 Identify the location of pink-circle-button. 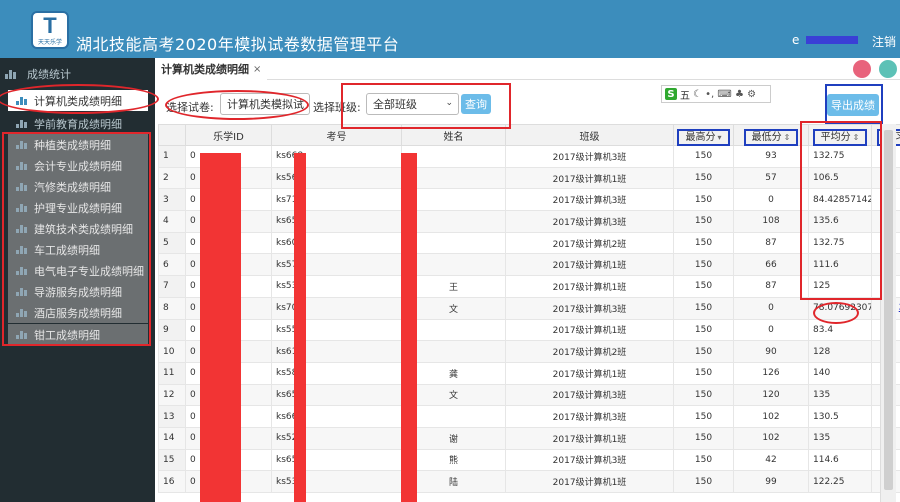
(862, 69).